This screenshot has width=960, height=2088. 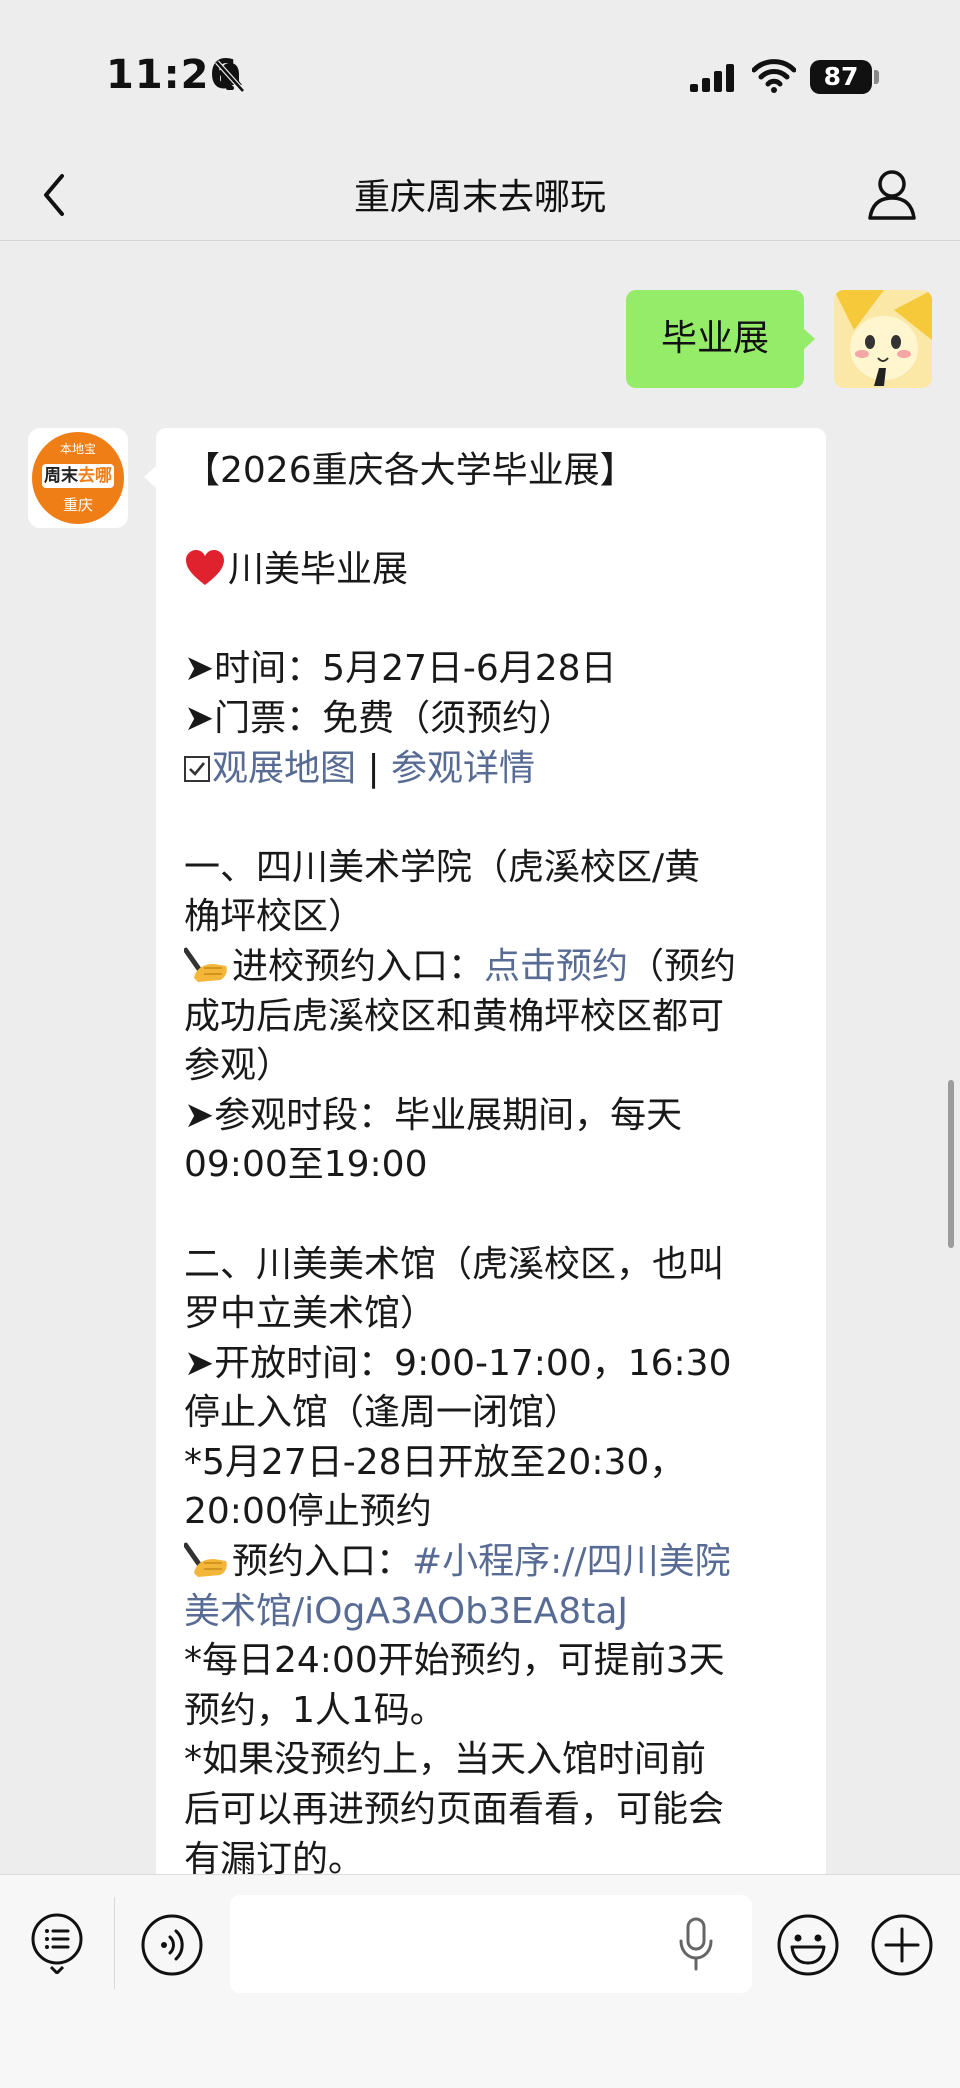 I want to click on message-line: 【2026重庆各大学毕业展】, so click(x=410, y=470).